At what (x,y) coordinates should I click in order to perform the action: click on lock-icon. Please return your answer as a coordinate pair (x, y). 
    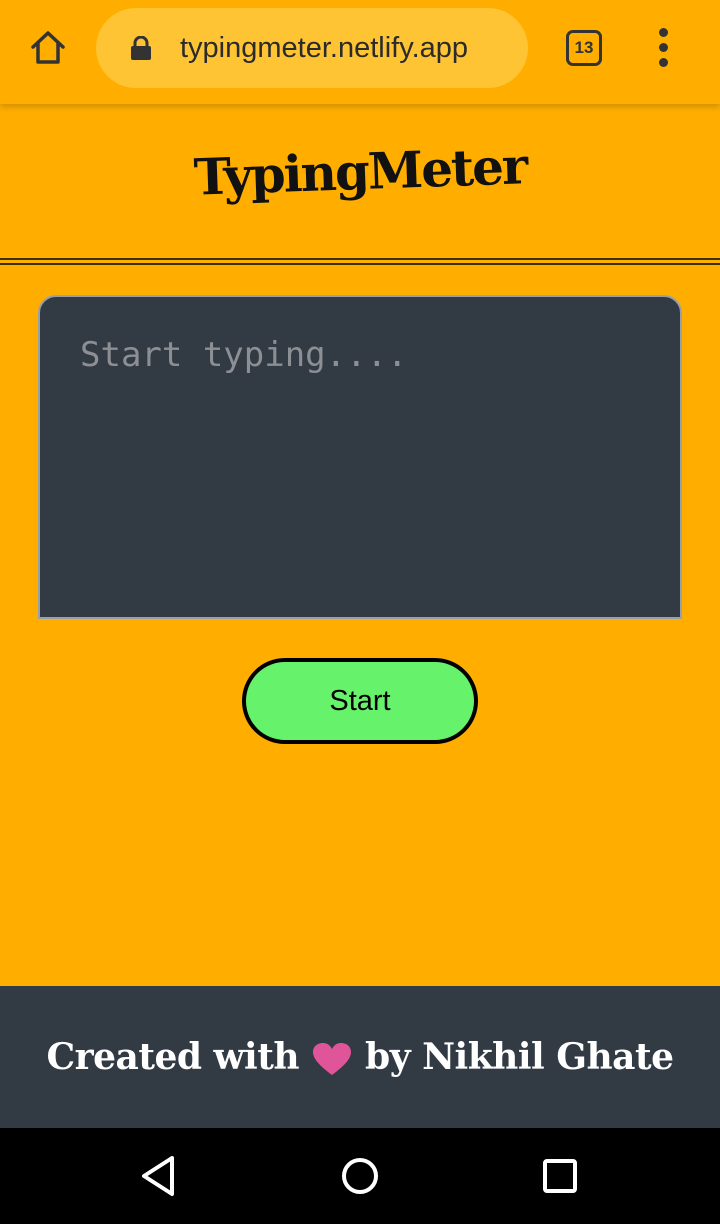
    Looking at the image, I should click on (141, 48).